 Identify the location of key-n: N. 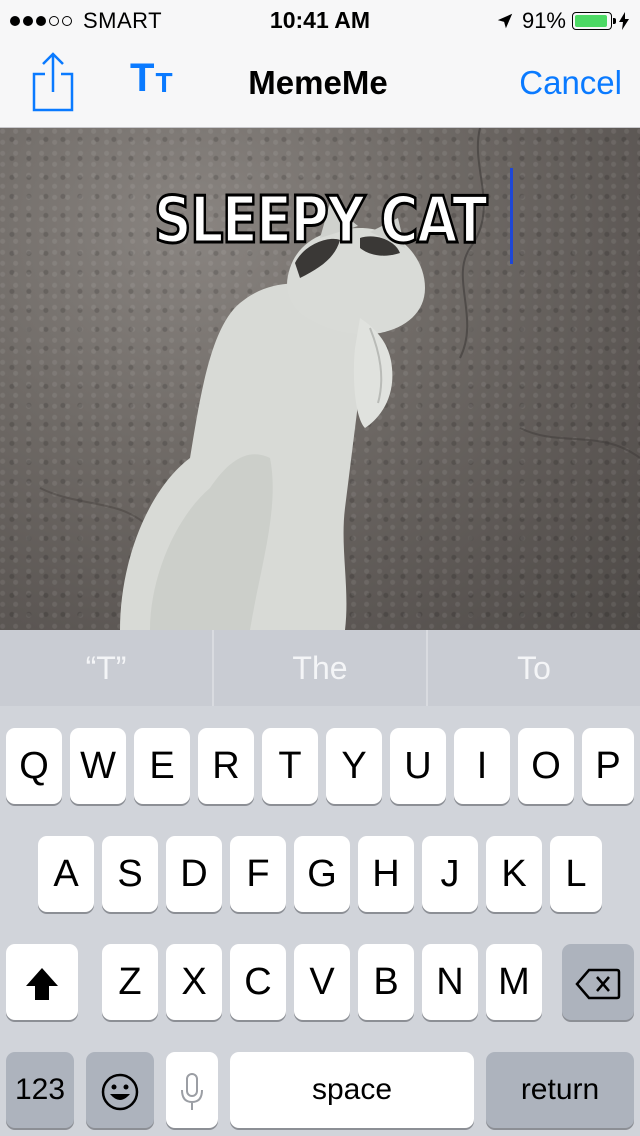
(450, 982).